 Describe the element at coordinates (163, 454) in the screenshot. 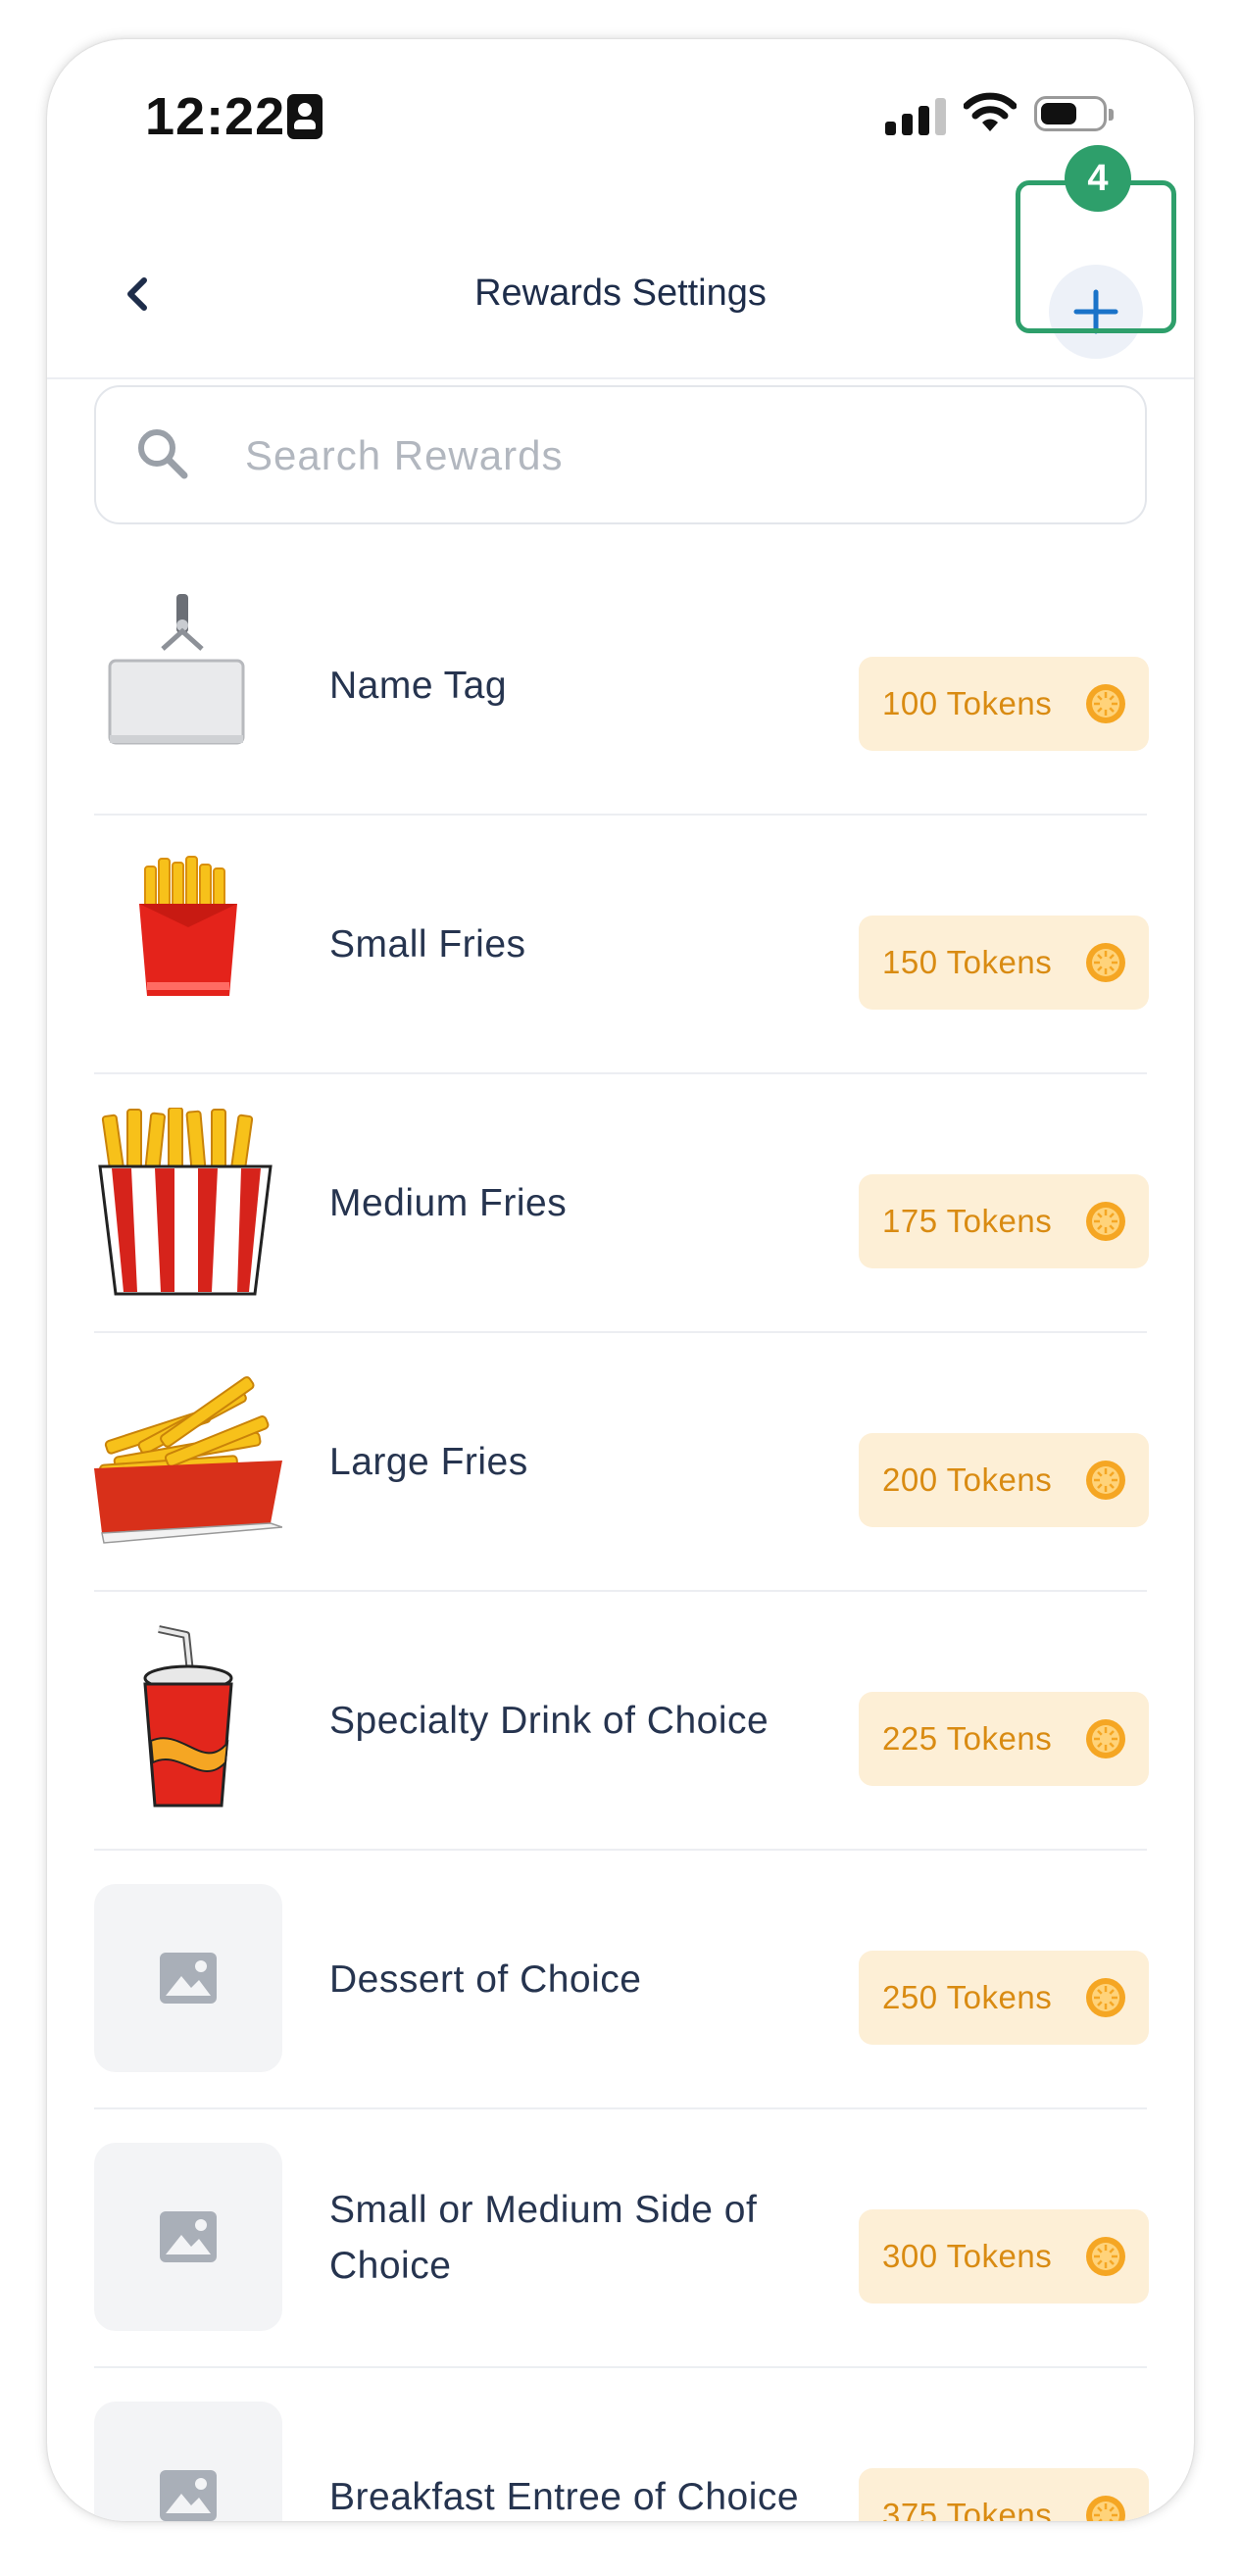

I see `search-icon` at that location.